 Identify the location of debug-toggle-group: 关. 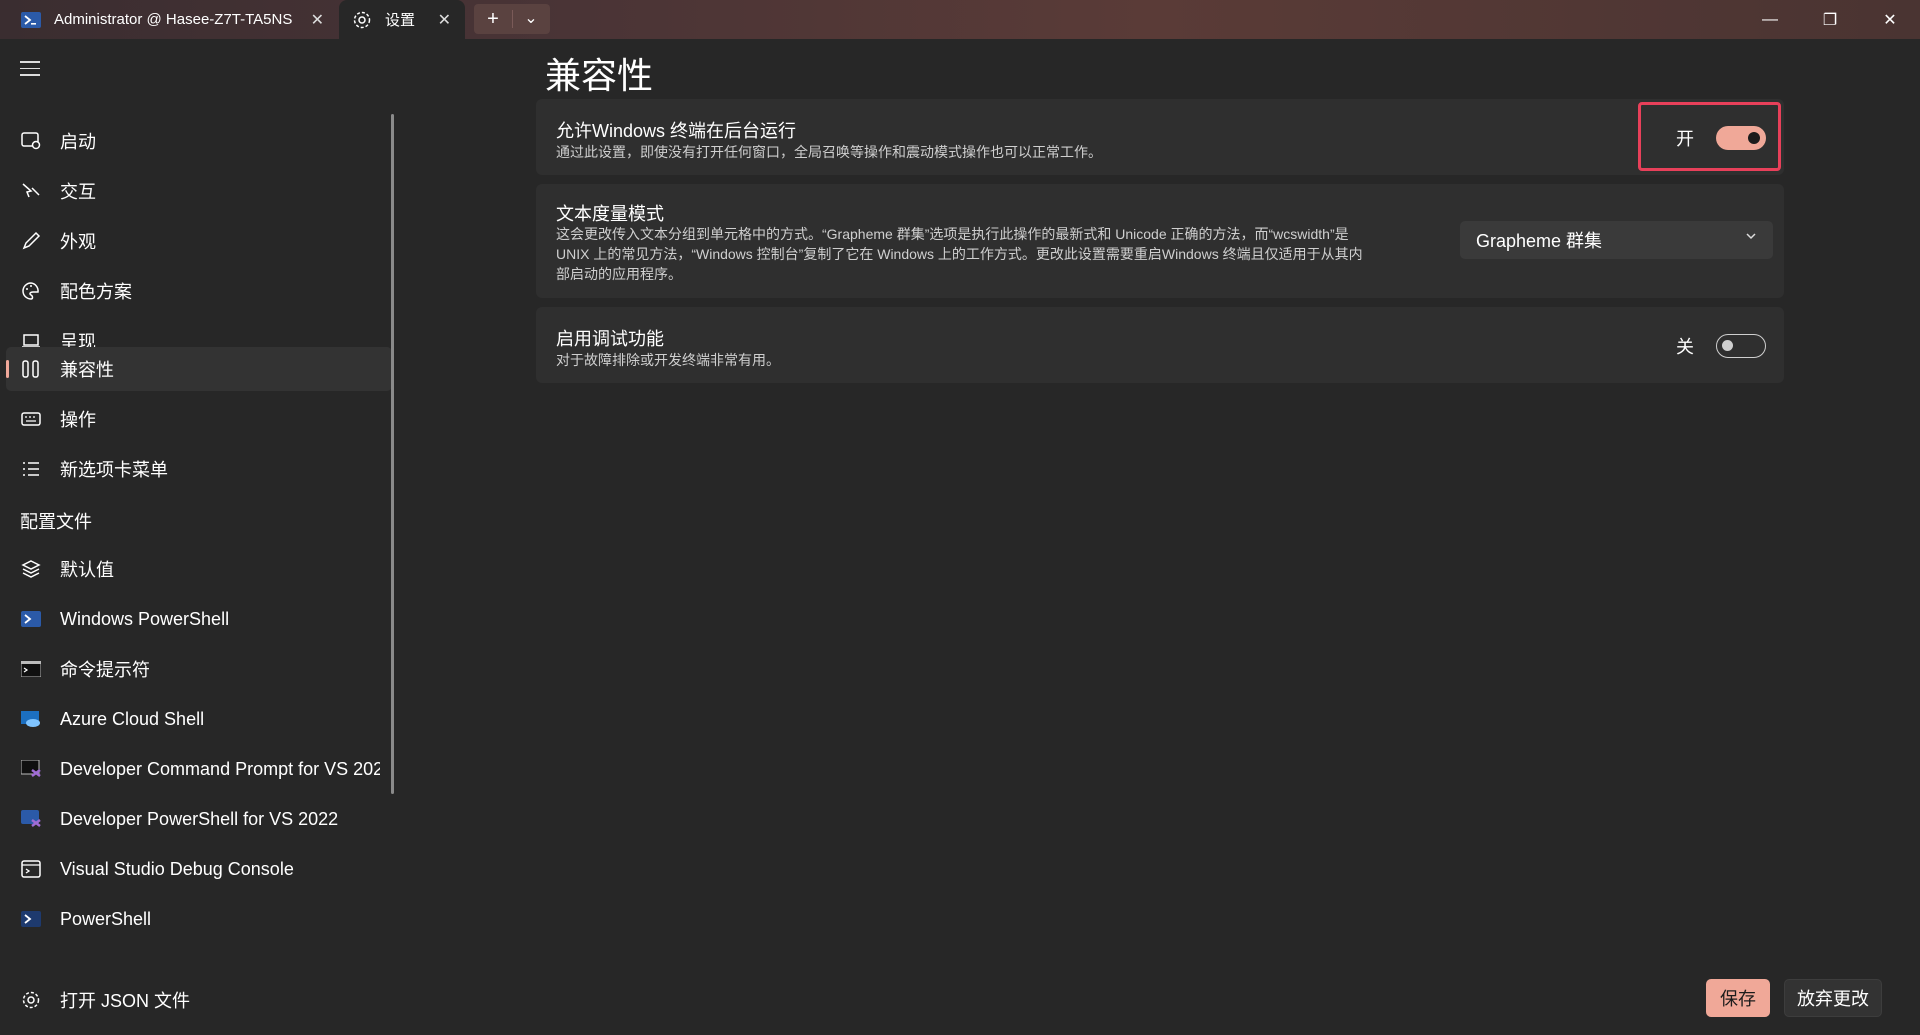
(1721, 346).